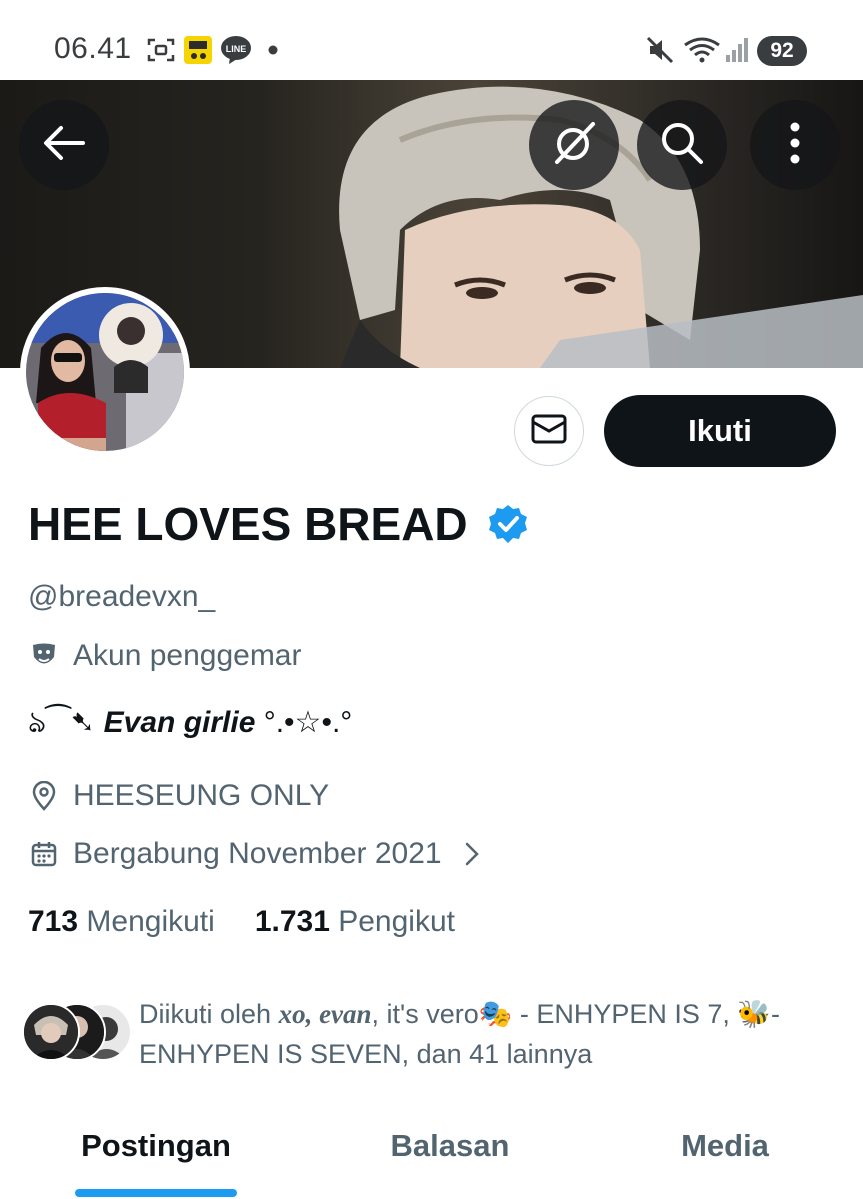 Image resolution: width=863 pixels, height=1199 pixels. Describe the element at coordinates (198, 50) in the screenshot. I see `app-notification-icon` at that location.